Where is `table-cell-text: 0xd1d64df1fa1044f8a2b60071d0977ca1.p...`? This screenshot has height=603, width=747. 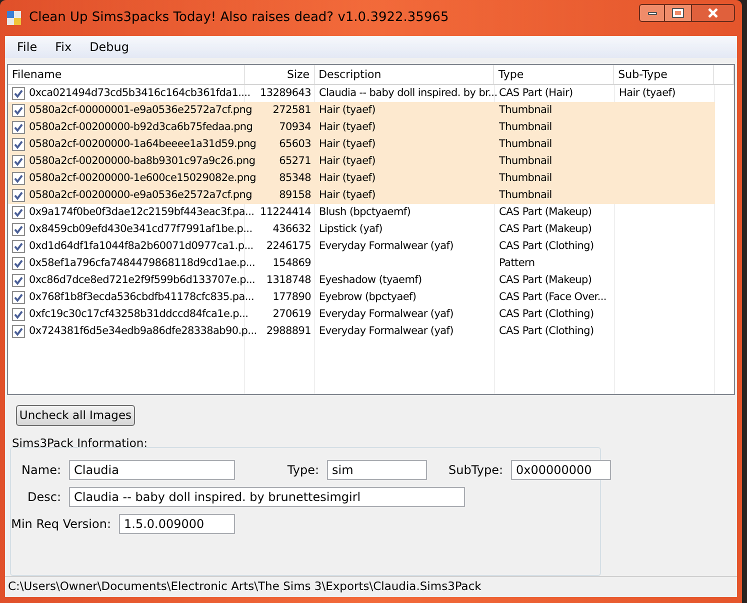
table-cell-text: 0xd1d64df1fa1044f8a2b60071d0977ca1.p... is located at coordinates (141, 246).